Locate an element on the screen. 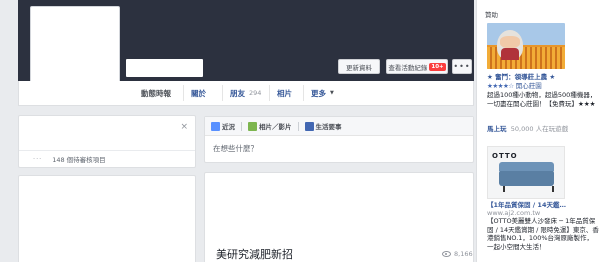 The width and height of the screenshot is (600, 262). tab-label: 動態時報 is located at coordinates (156, 93).